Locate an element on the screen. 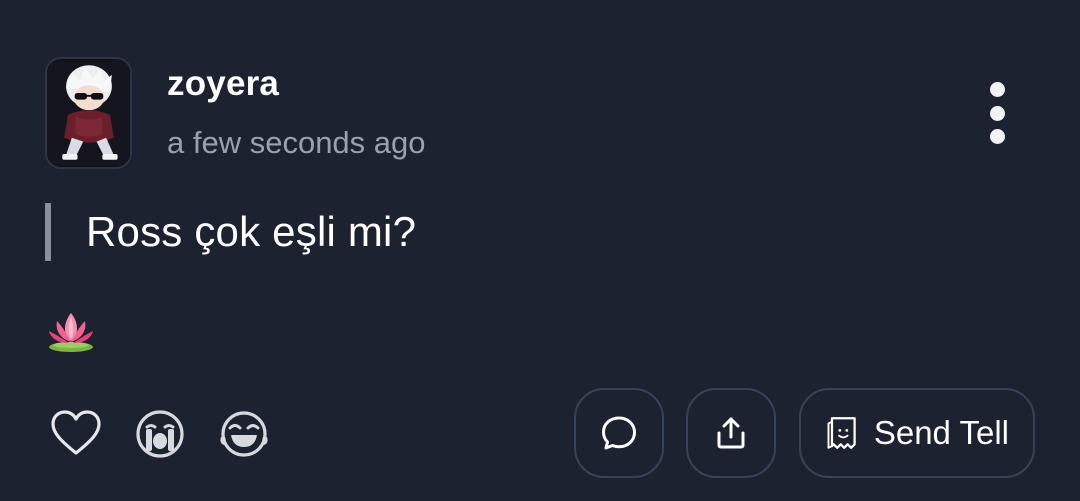 This screenshot has width=1080, height=501. more-vertical-icon is located at coordinates (997, 89).